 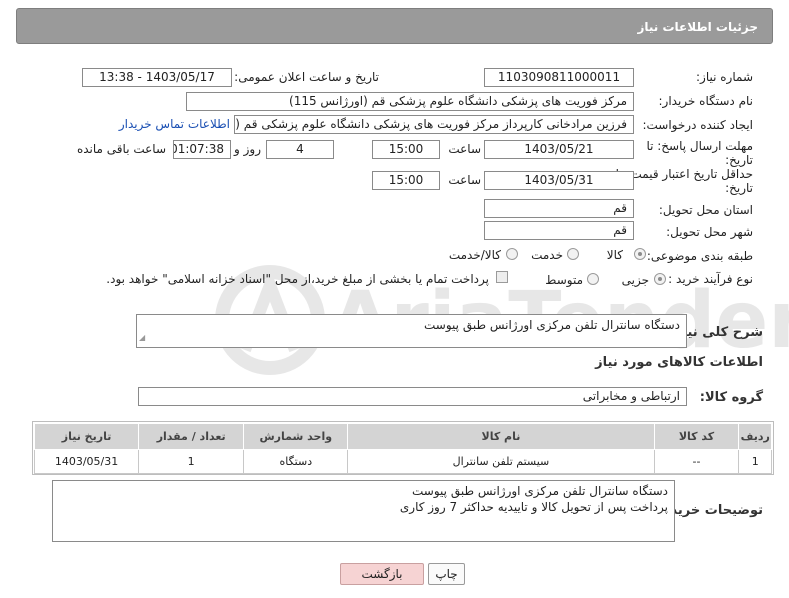 I want to click on category-radio-goods-service, so click(x=512, y=254).